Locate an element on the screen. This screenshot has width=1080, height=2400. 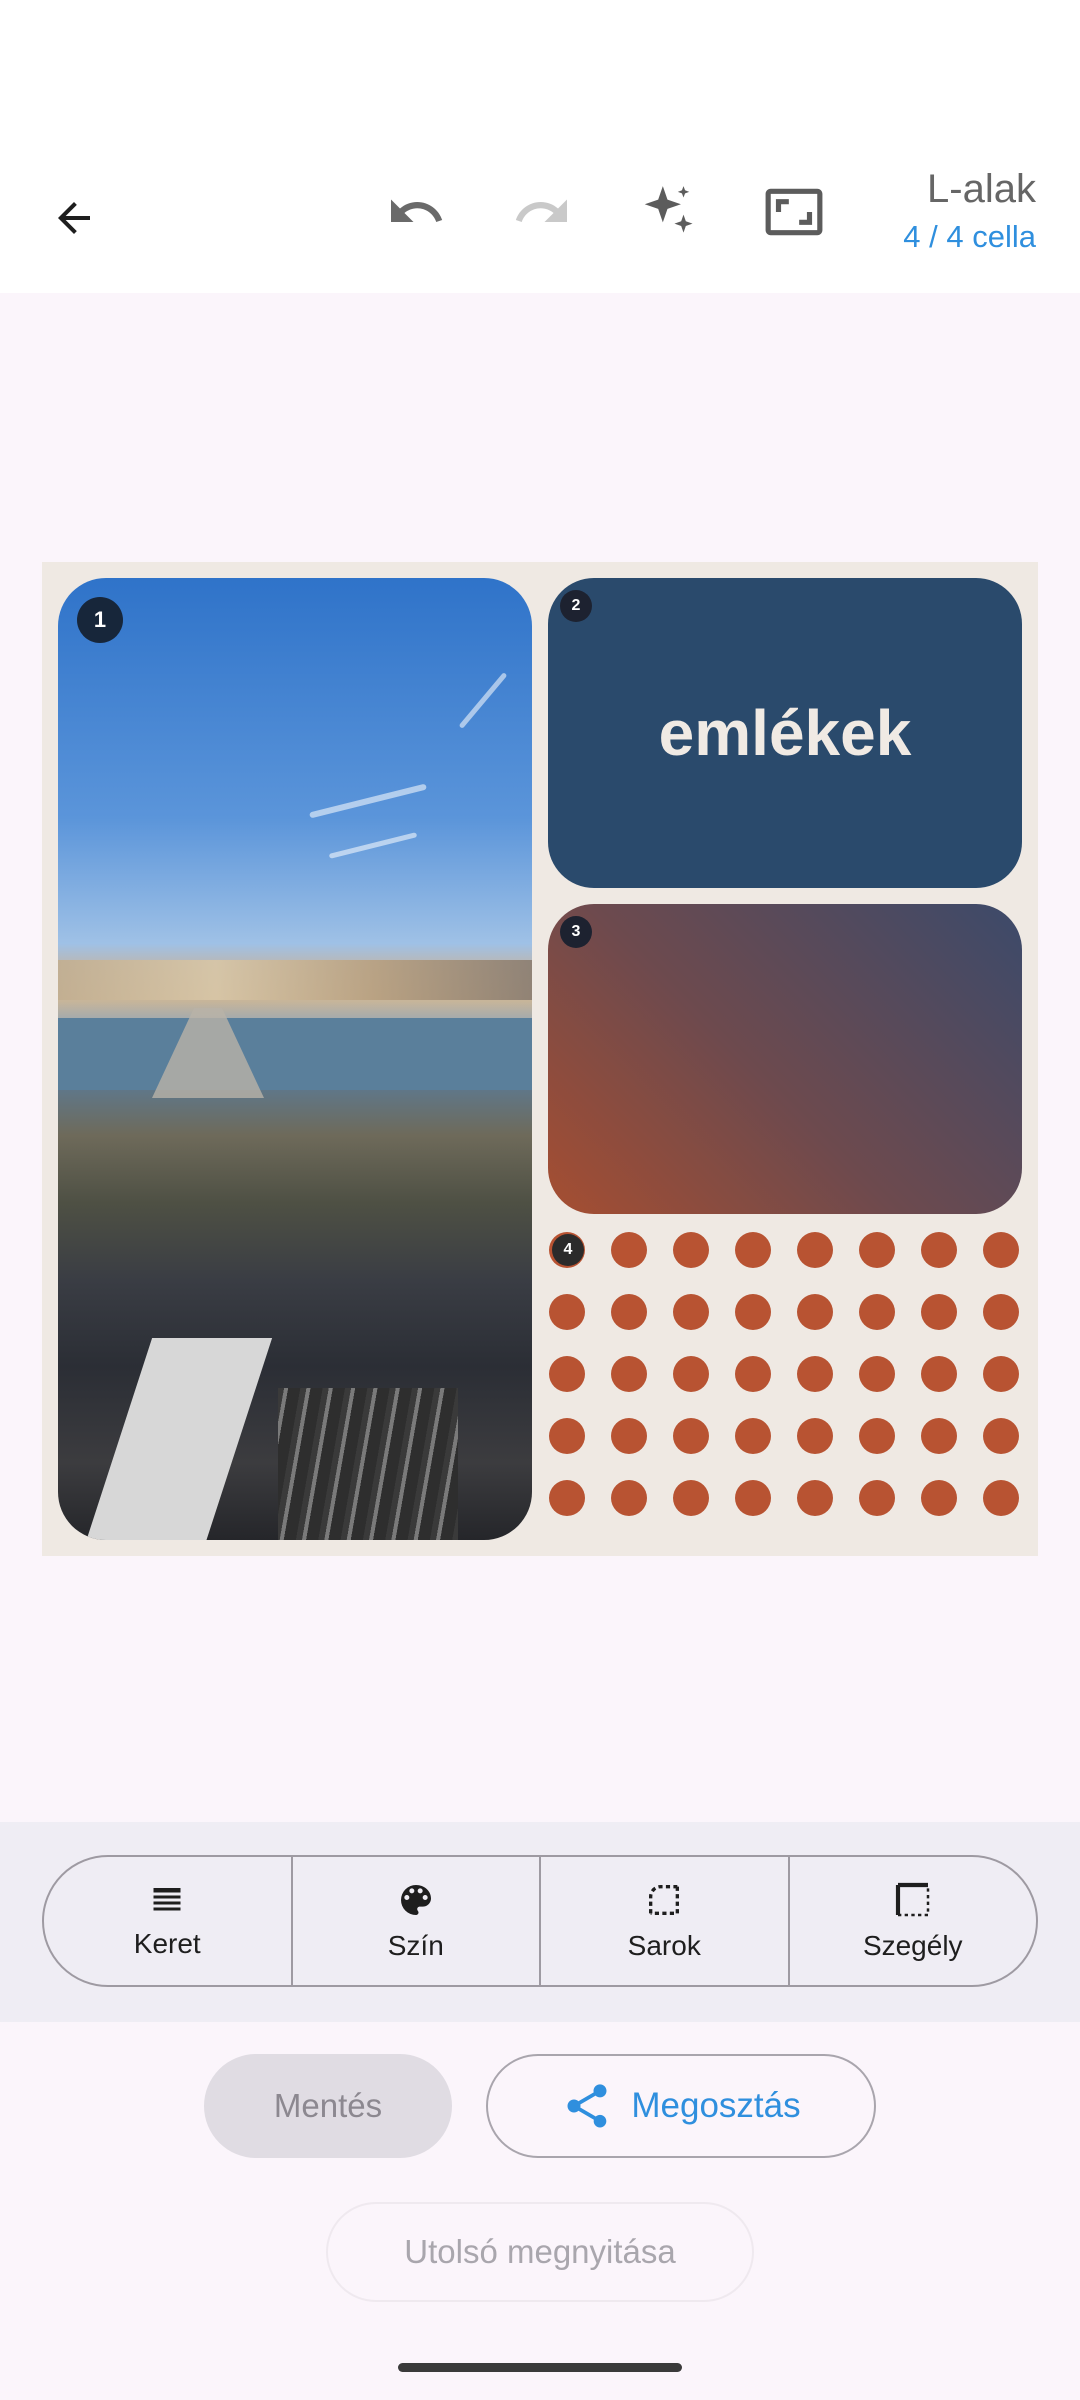
redo-icon is located at coordinates (541, 210).